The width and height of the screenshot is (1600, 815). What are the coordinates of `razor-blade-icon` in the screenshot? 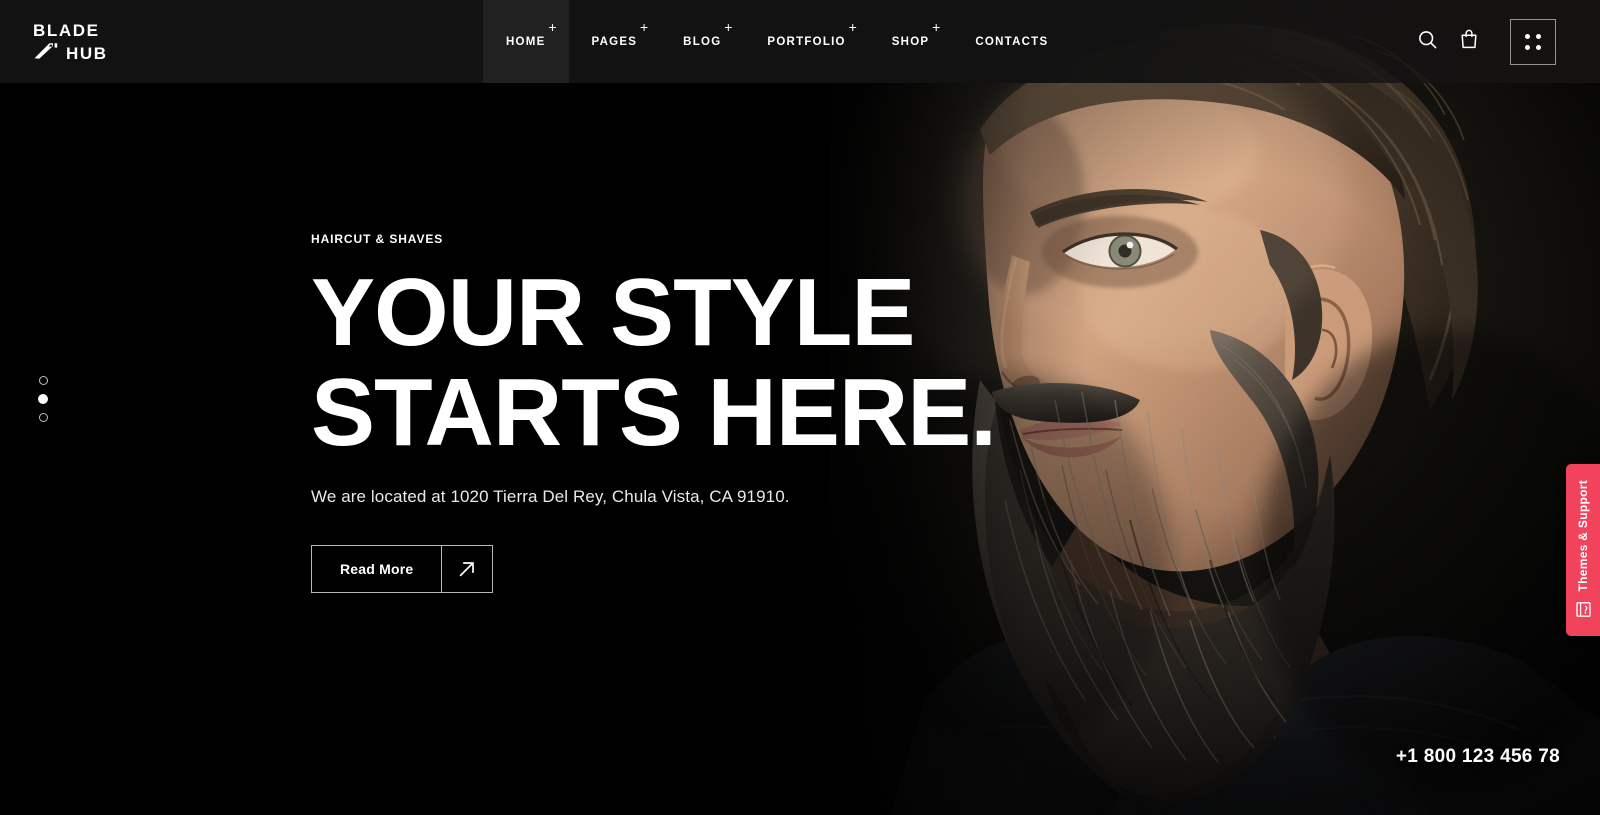 It's located at (46, 53).